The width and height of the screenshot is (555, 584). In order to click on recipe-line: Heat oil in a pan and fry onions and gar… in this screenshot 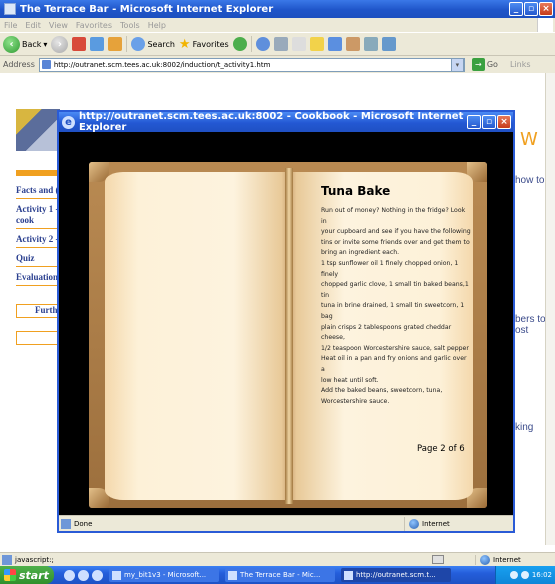, I will do `click(394, 364)`.